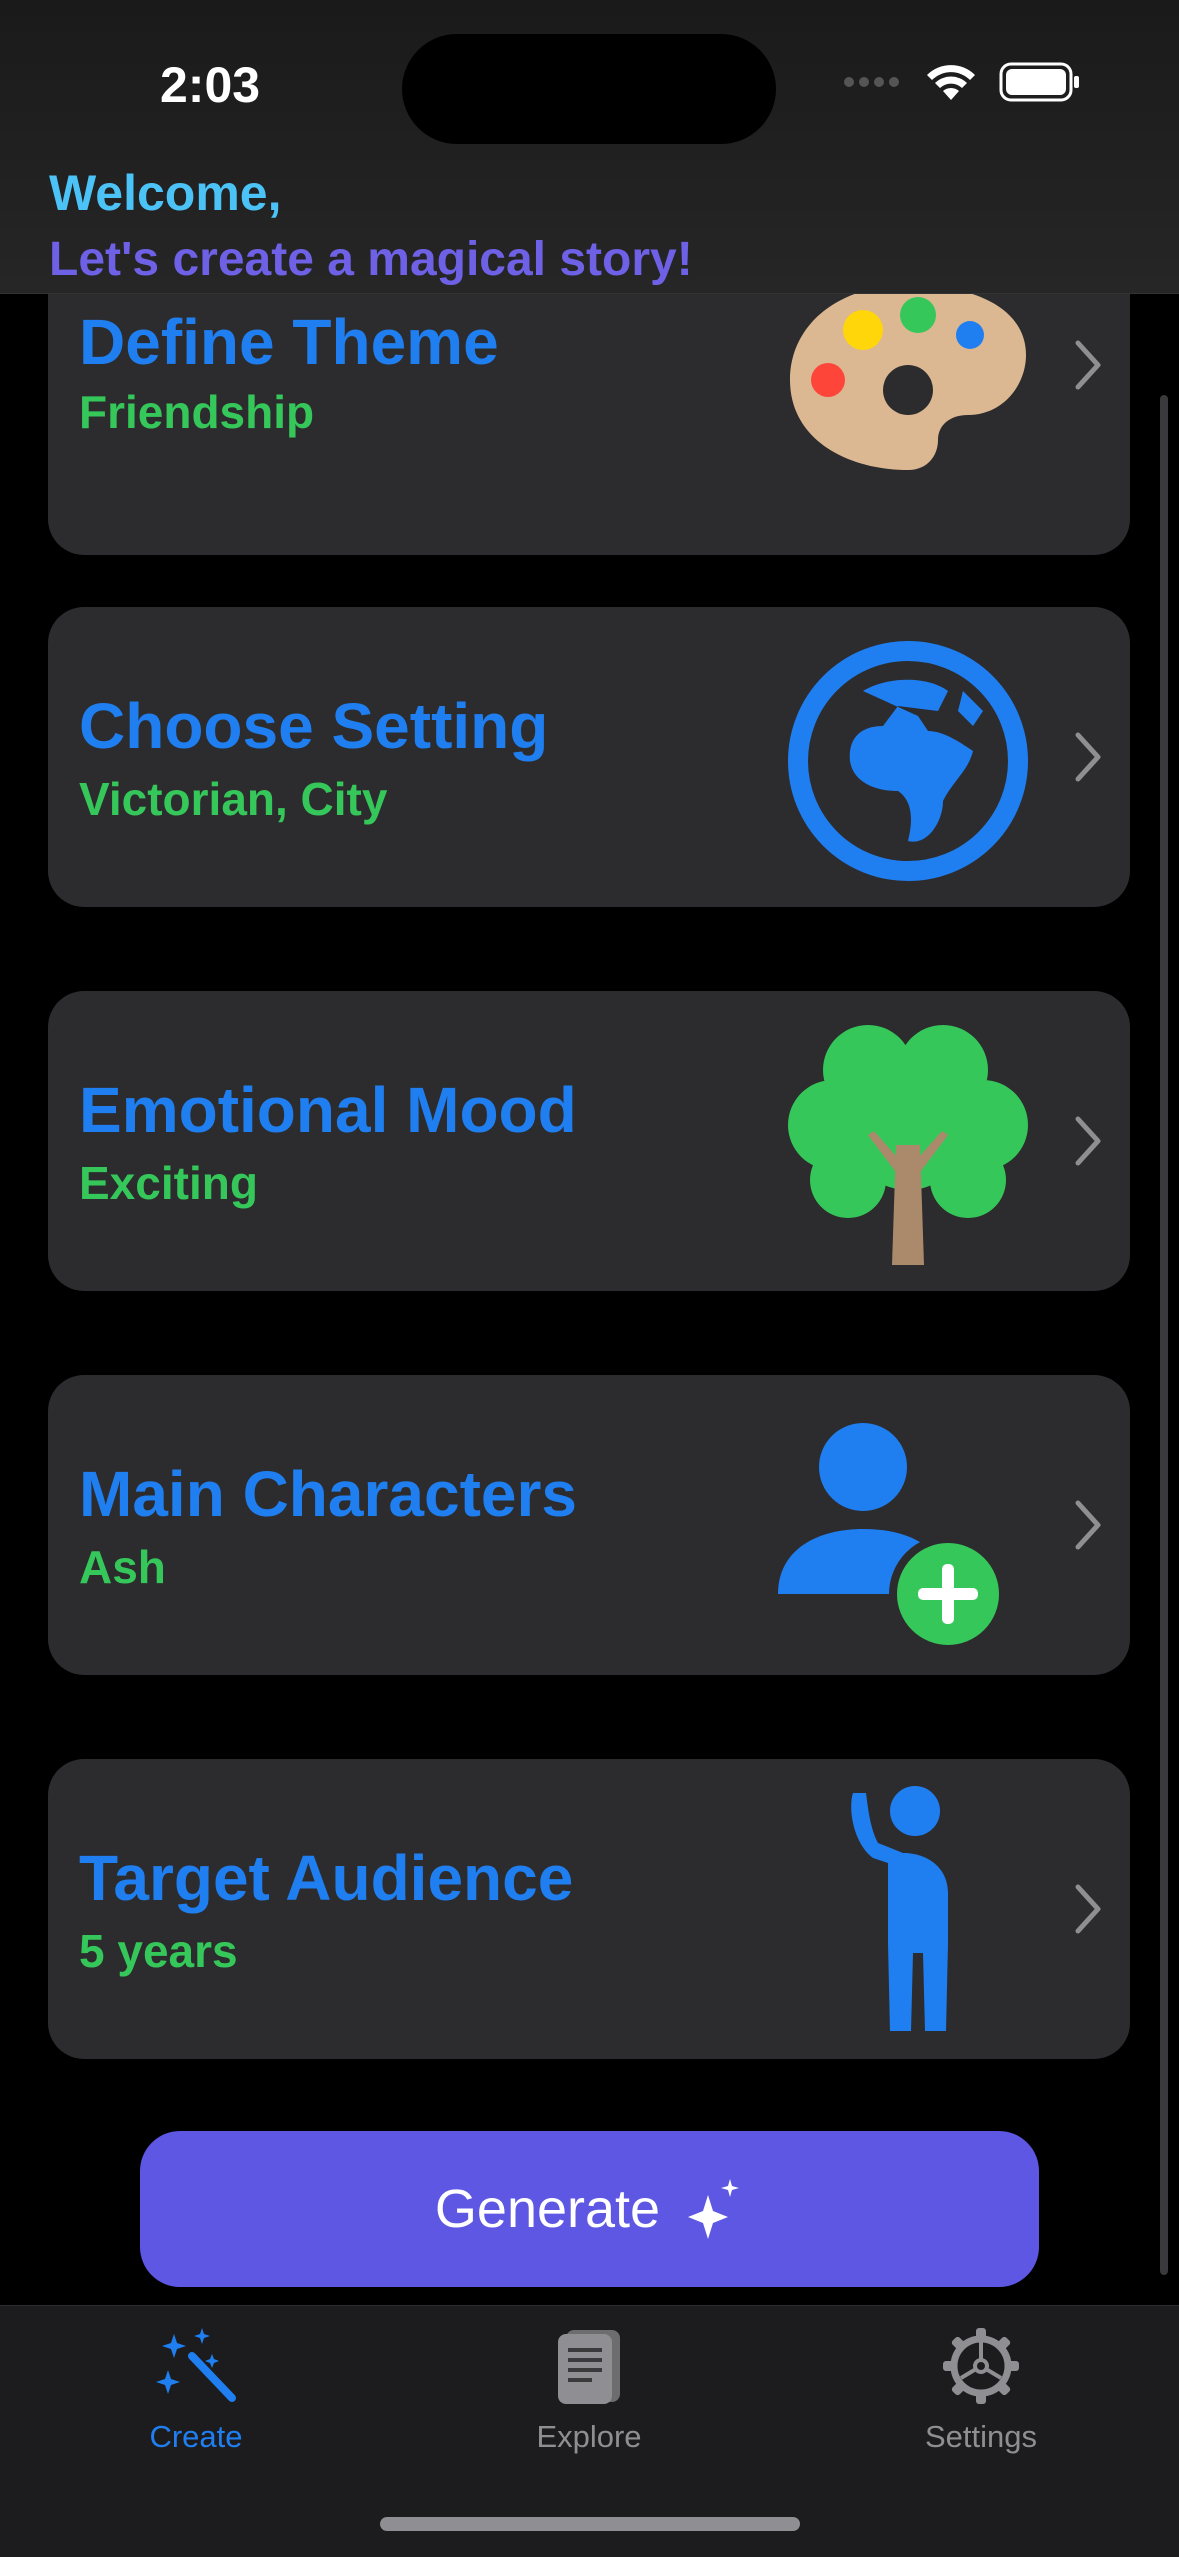  Describe the element at coordinates (589, 89) in the screenshot. I see `dynamic-island` at that location.